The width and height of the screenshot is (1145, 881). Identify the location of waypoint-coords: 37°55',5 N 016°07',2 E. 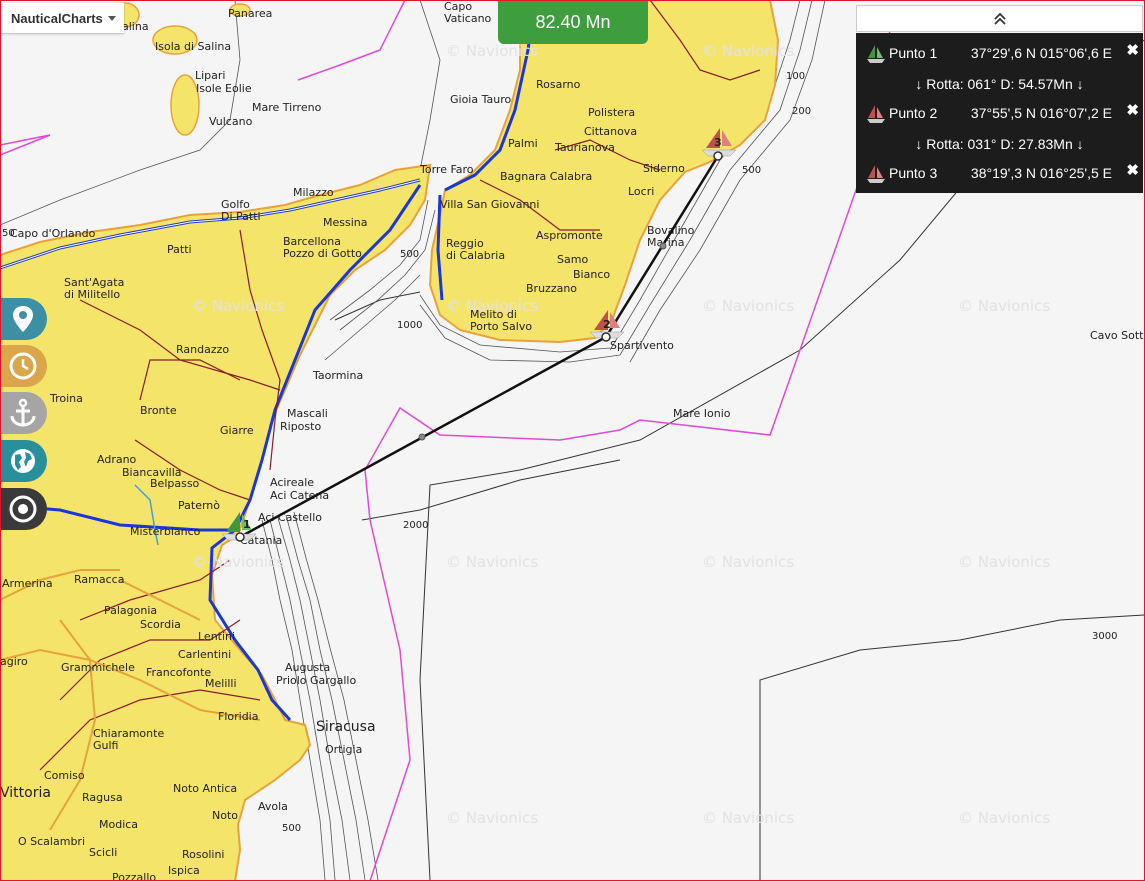
(1041, 113).